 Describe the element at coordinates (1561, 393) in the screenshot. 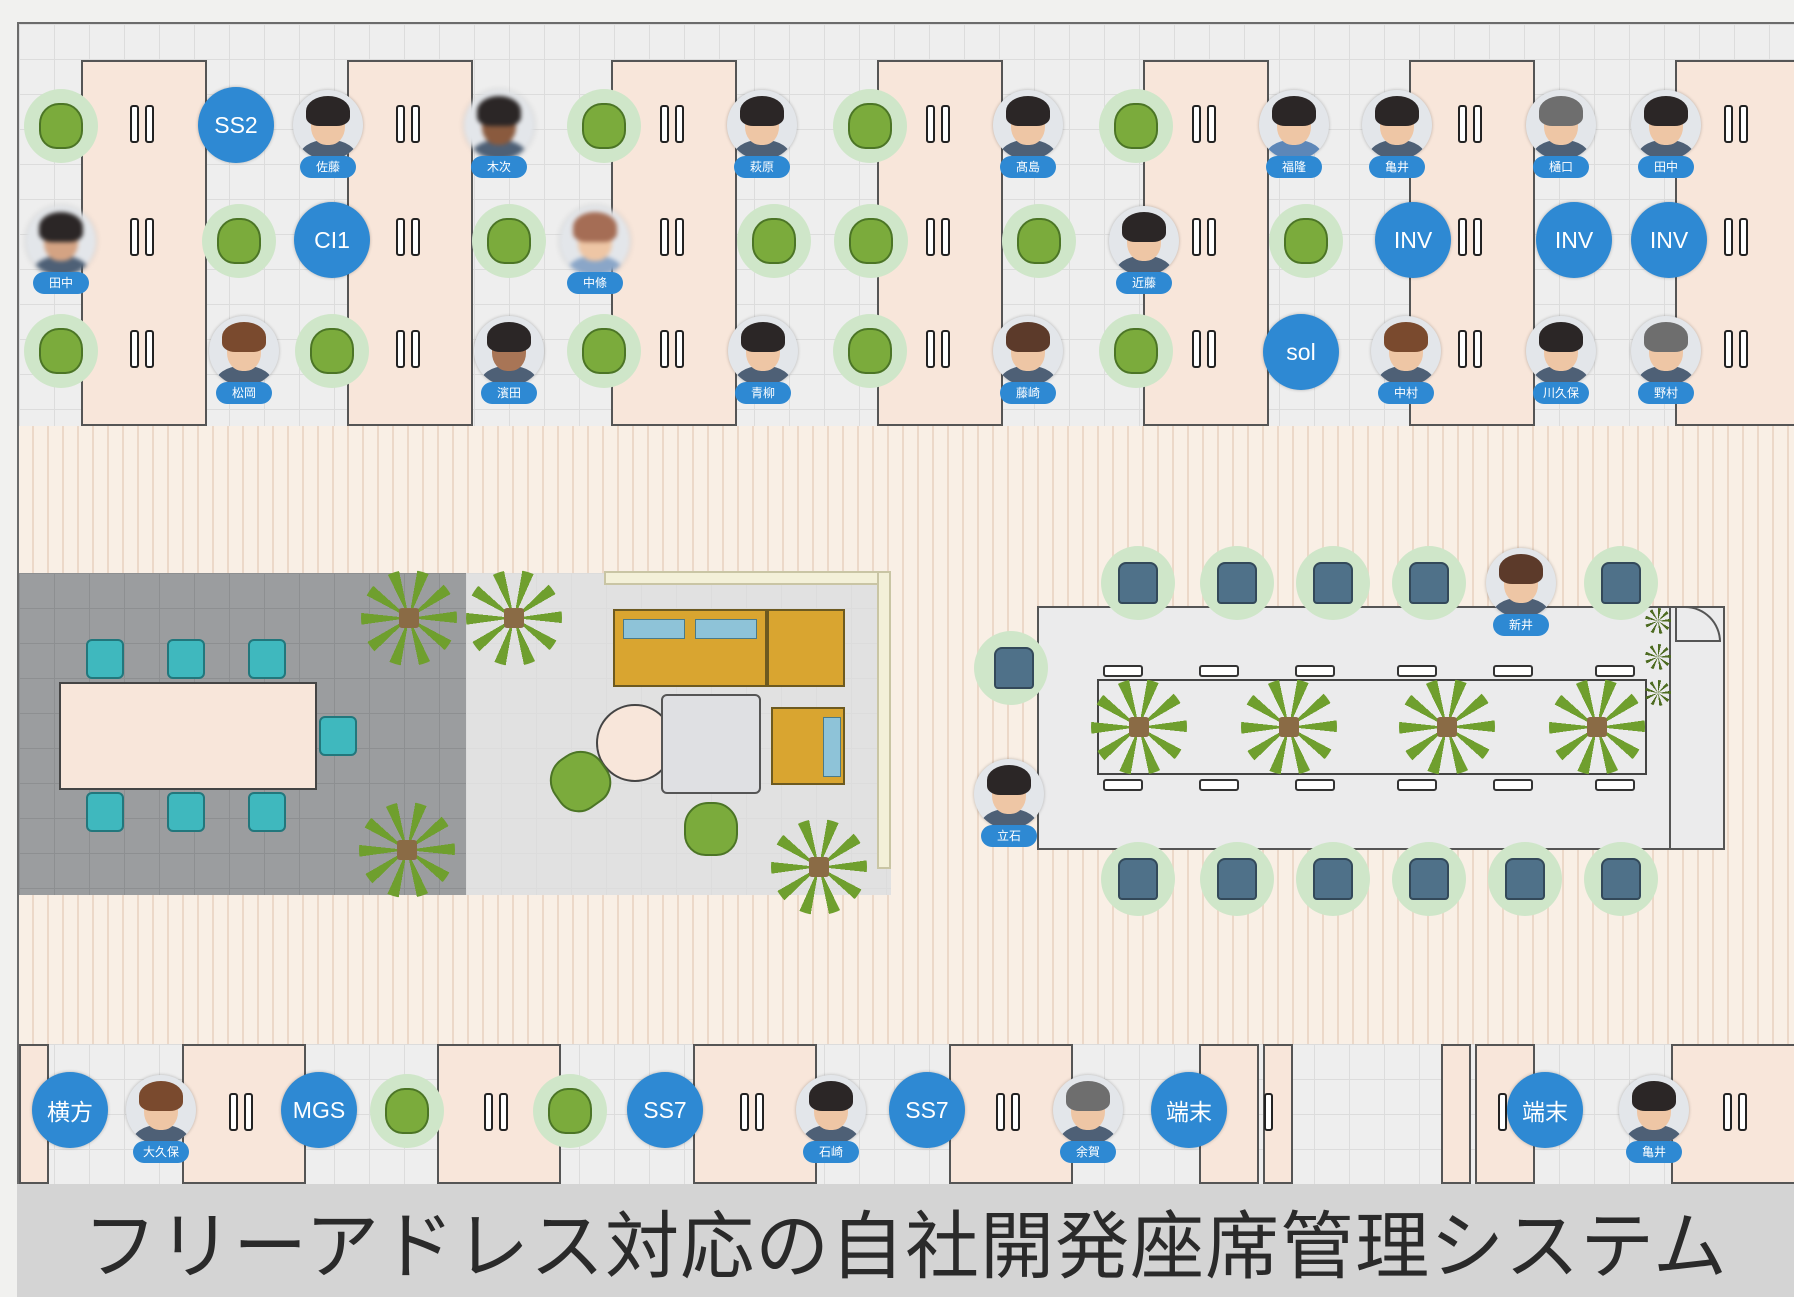

I see `occupant-name-tag: 川久保` at that location.